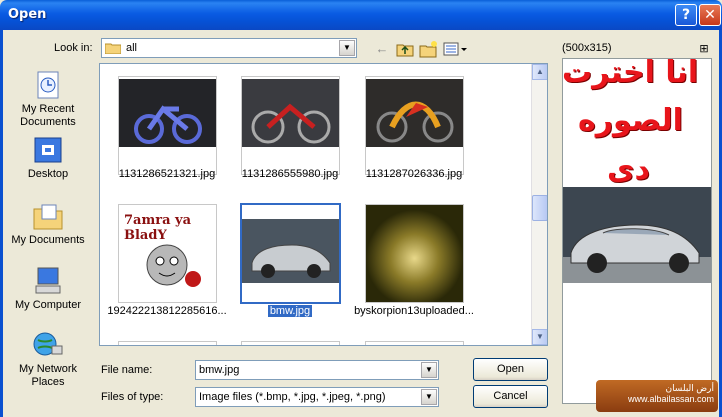 This screenshot has height=417, width=722. I want to click on file-thumbnail-selected, so click(290, 253).